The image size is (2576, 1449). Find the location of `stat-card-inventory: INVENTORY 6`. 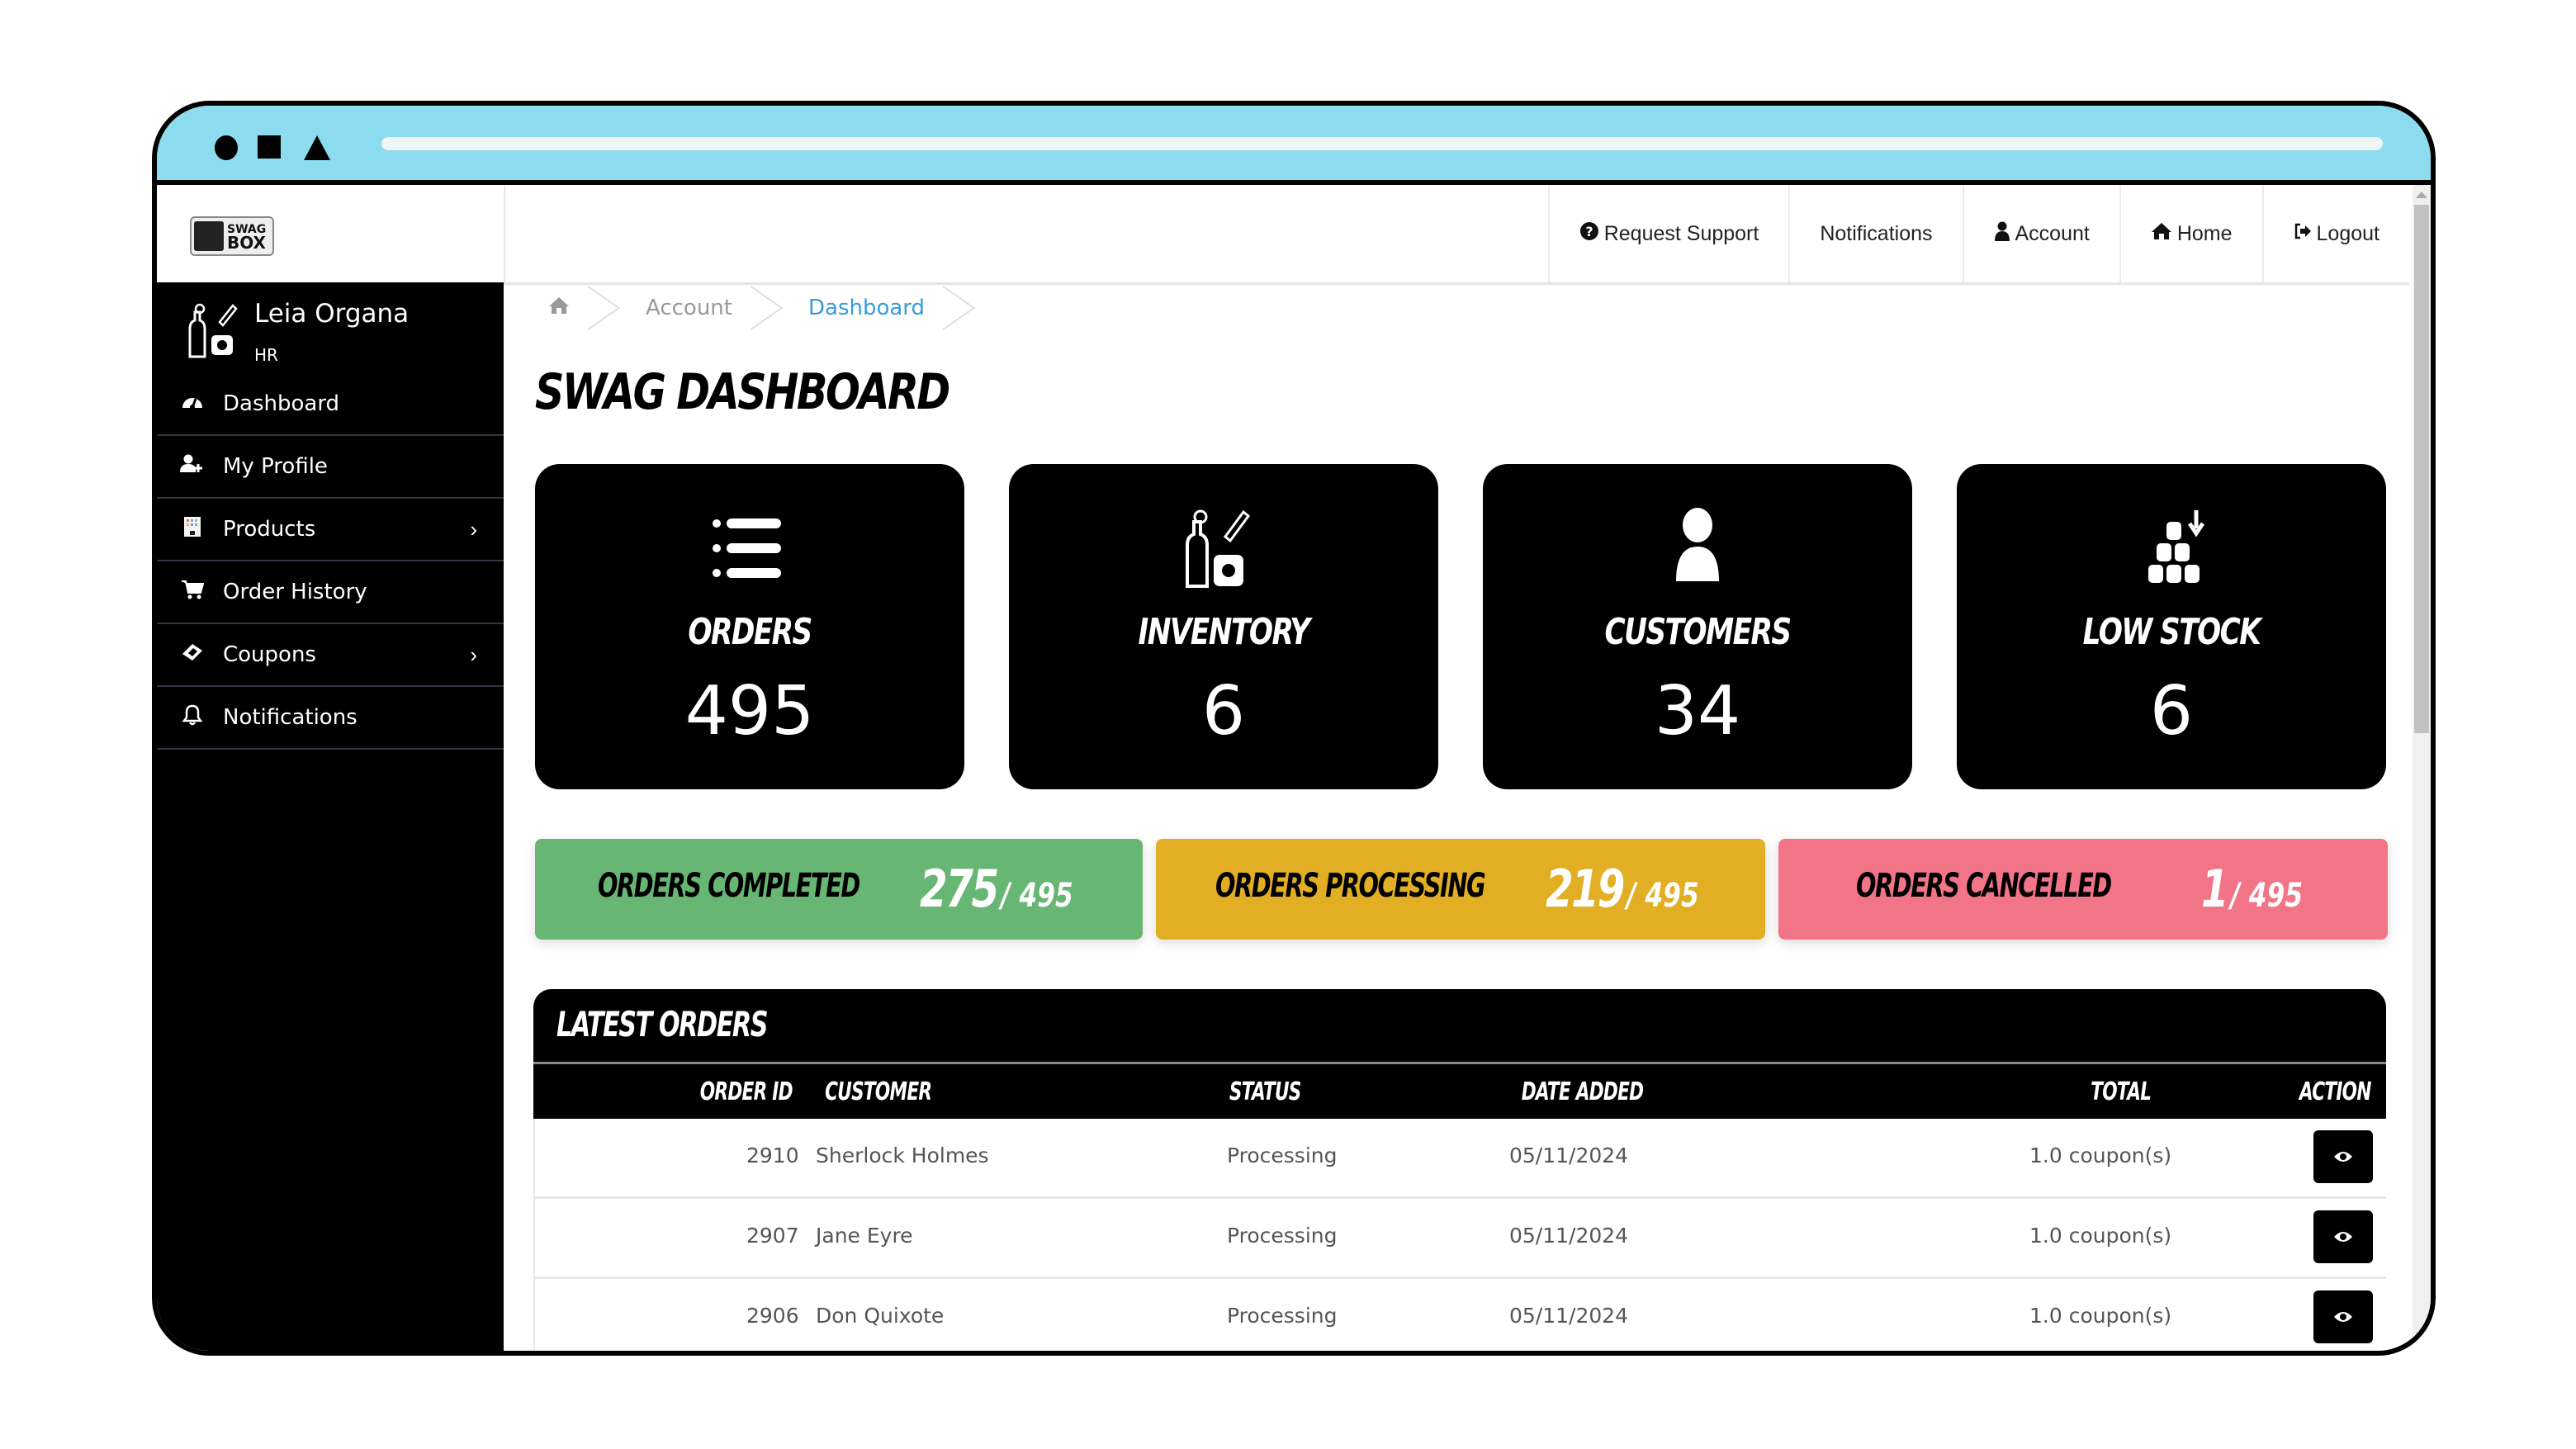

stat-card-inventory: INVENTORY 6 is located at coordinates (1223, 626).